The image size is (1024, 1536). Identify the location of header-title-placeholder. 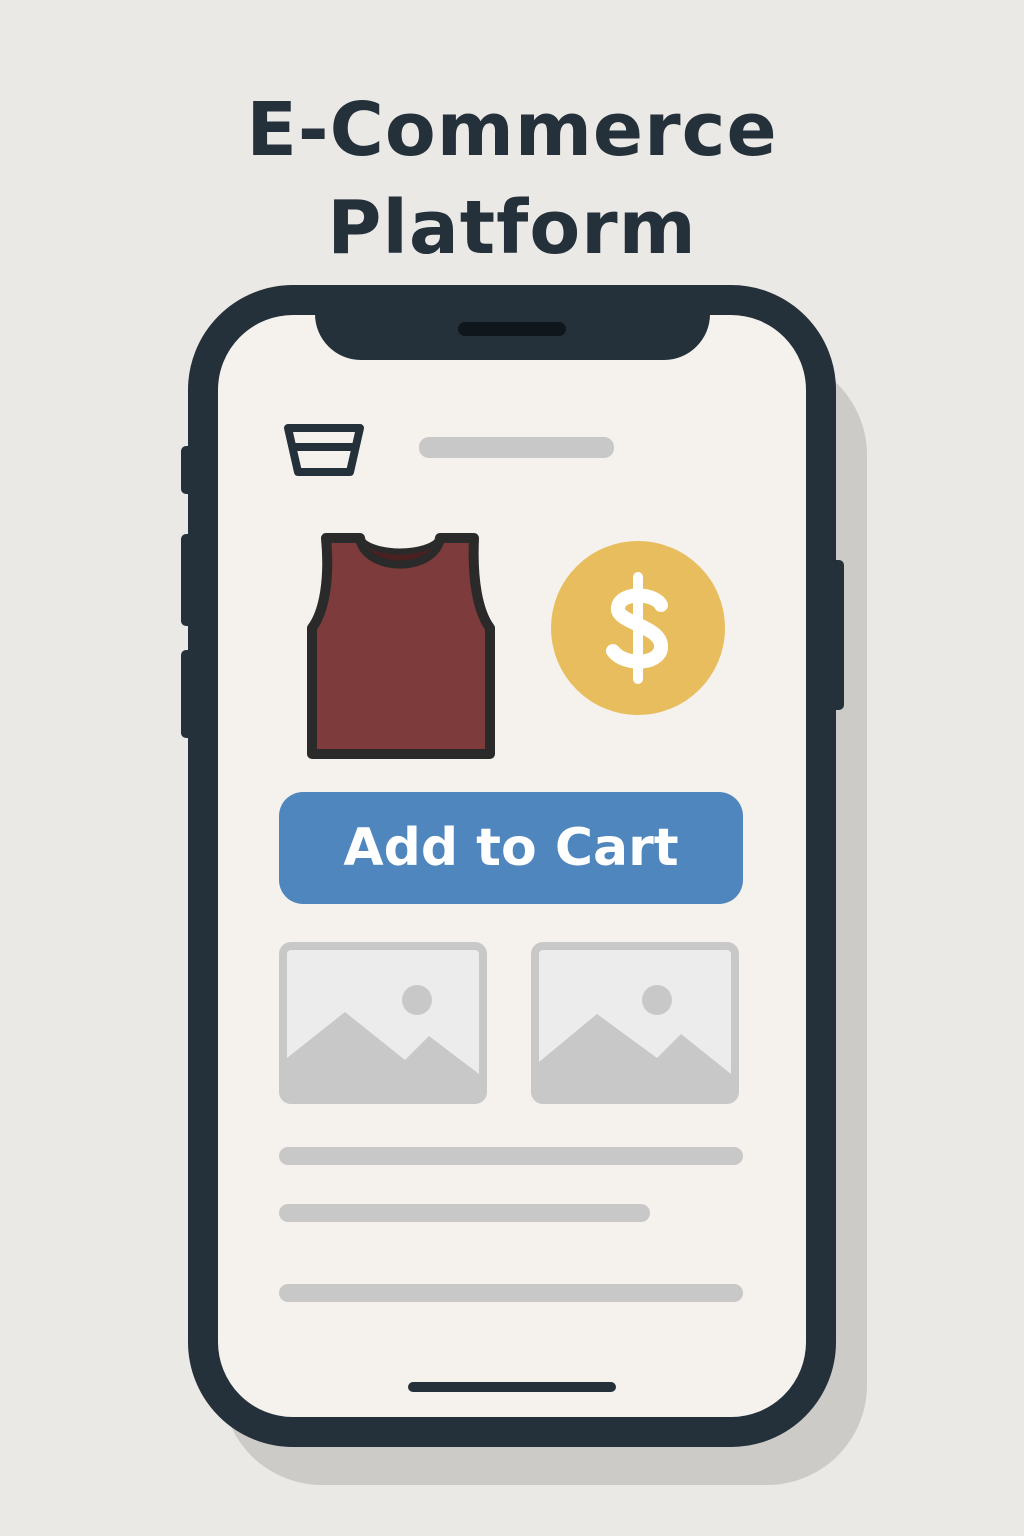
(516, 447).